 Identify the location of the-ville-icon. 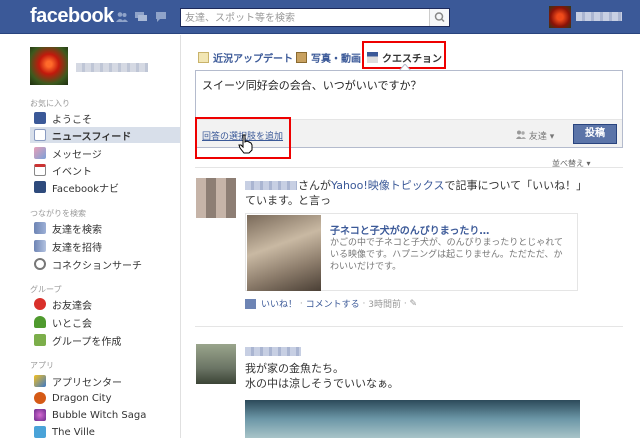
(40, 432).